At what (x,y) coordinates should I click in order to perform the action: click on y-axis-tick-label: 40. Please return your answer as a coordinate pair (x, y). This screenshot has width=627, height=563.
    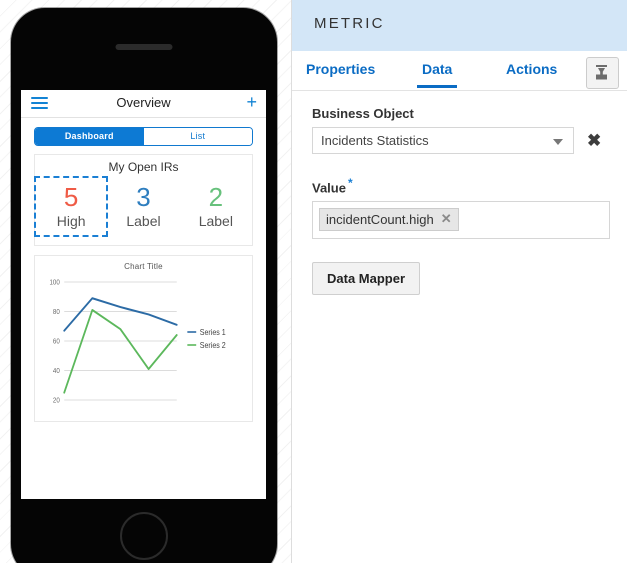
    Looking at the image, I should click on (56, 371).